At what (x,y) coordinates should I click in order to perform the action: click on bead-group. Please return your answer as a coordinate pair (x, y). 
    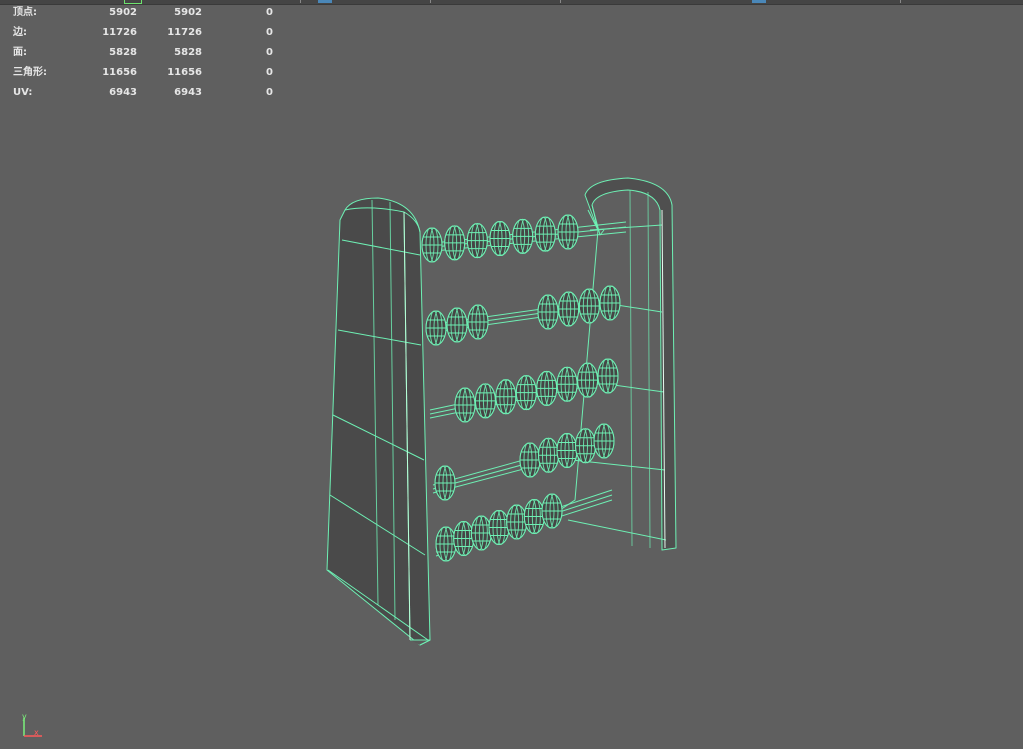
    Looking at the image, I should click on (521, 388).